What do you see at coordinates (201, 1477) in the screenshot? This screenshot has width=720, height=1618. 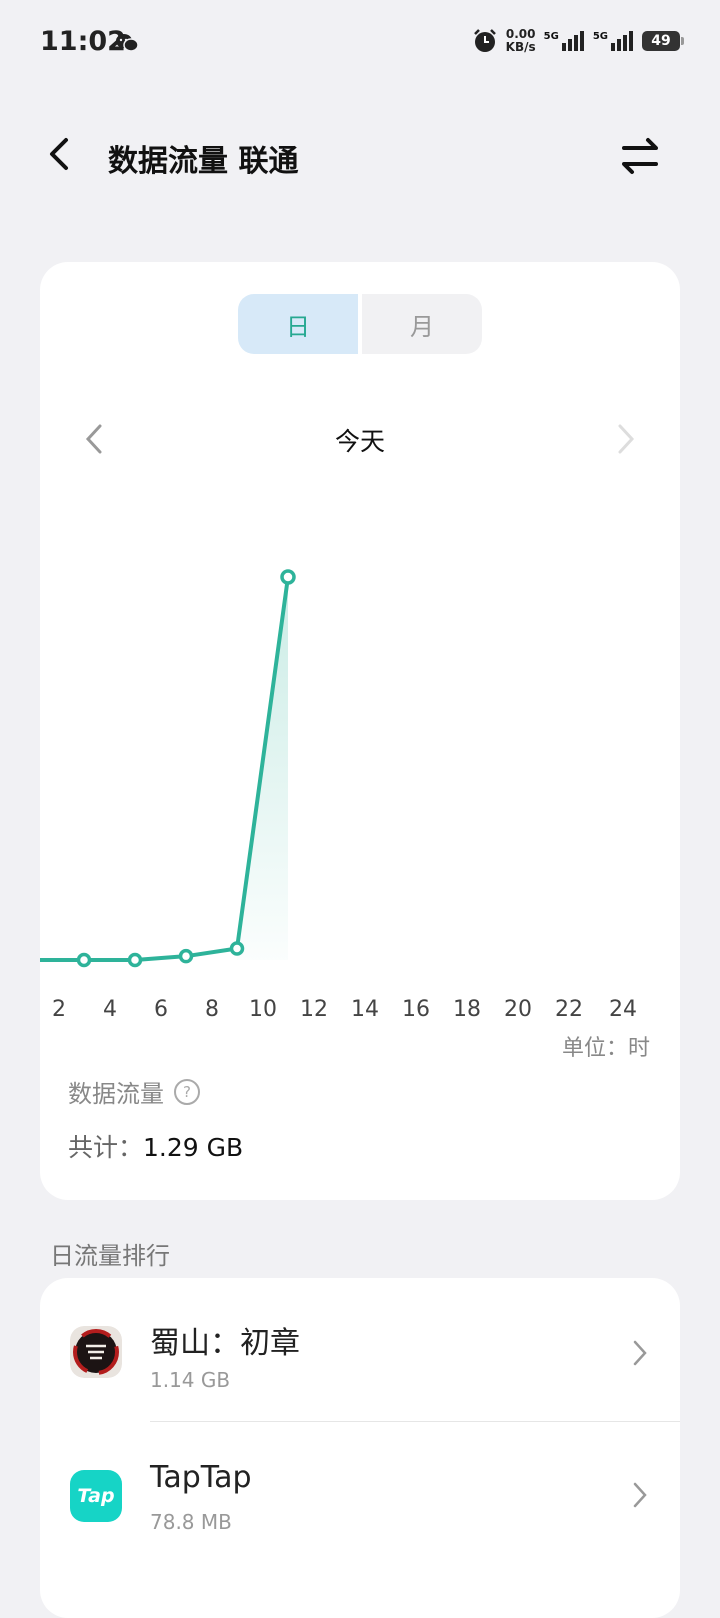 I see `app-name: TapTap` at bounding box center [201, 1477].